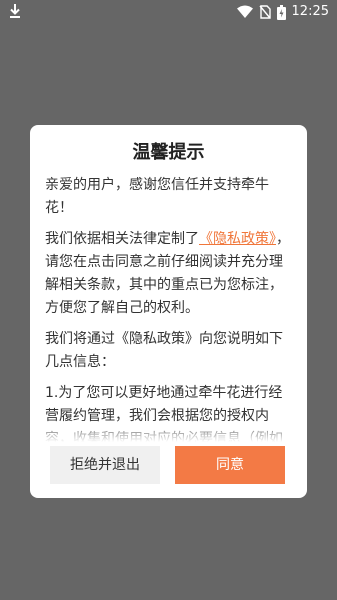  Describe the element at coordinates (168, 431) in the screenshot. I see `content-fade` at that location.